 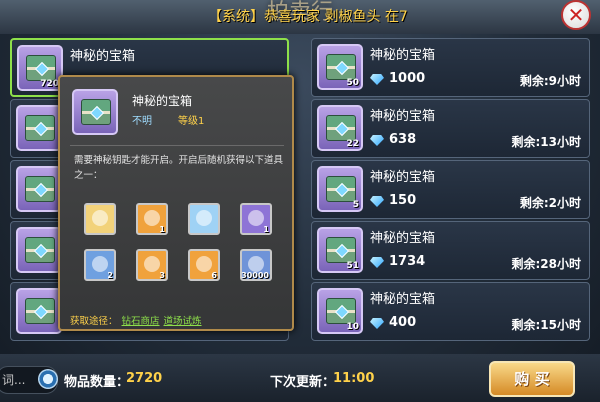 What do you see at coordinates (403, 200) in the screenshot?
I see `item-price: 150` at bounding box center [403, 200].